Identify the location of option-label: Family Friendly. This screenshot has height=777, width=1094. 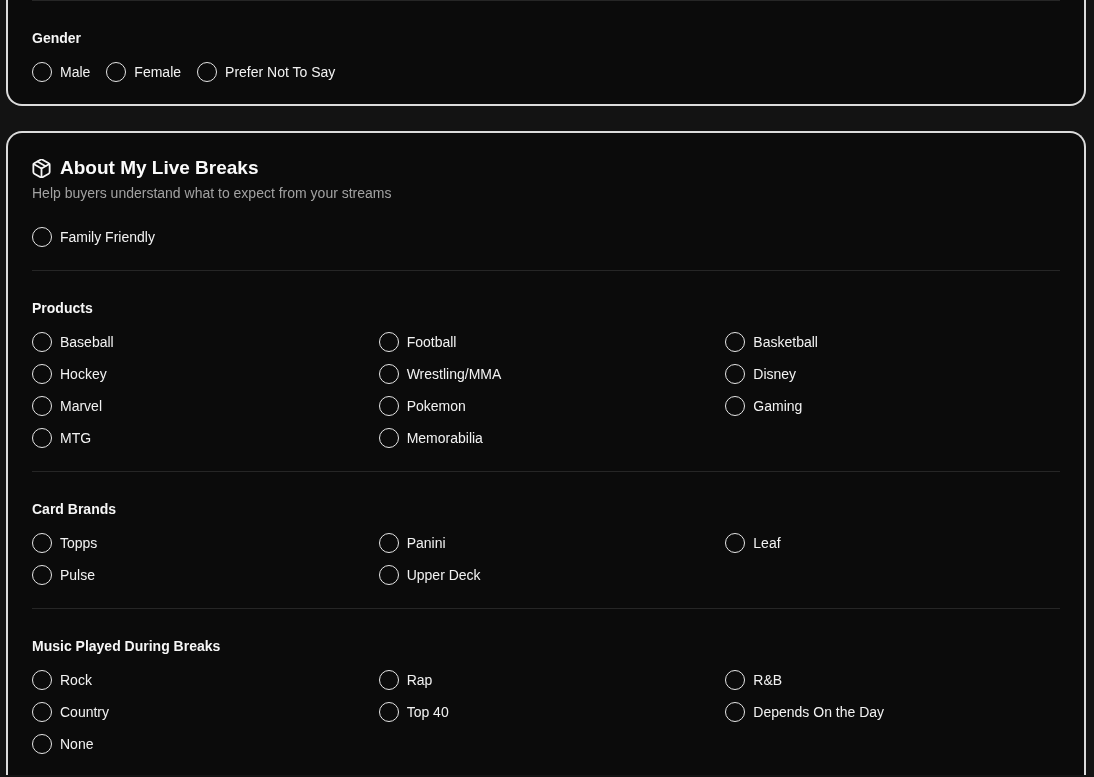
(107, 237).